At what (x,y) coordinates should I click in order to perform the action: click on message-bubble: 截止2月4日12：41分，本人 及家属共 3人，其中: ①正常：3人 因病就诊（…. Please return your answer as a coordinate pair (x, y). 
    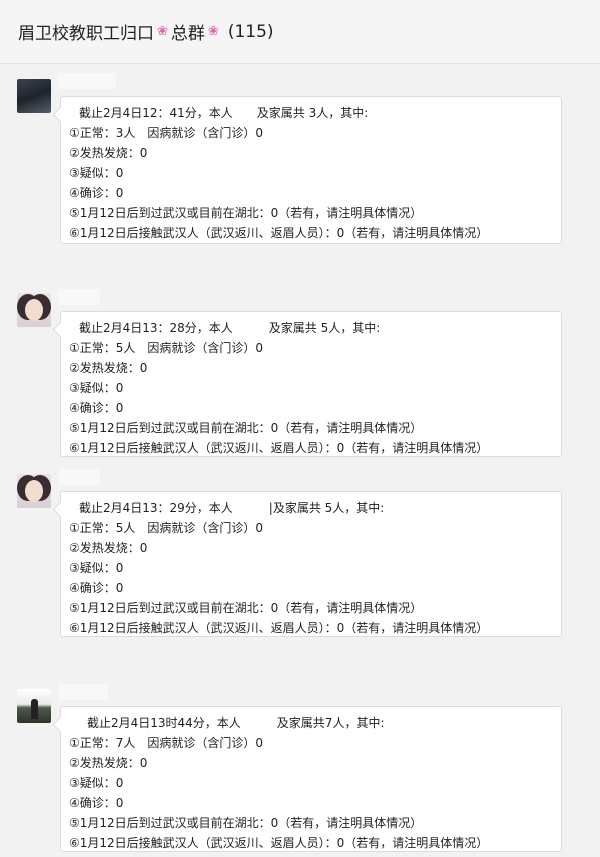
    Looking at the image, I should click on (311, 170).